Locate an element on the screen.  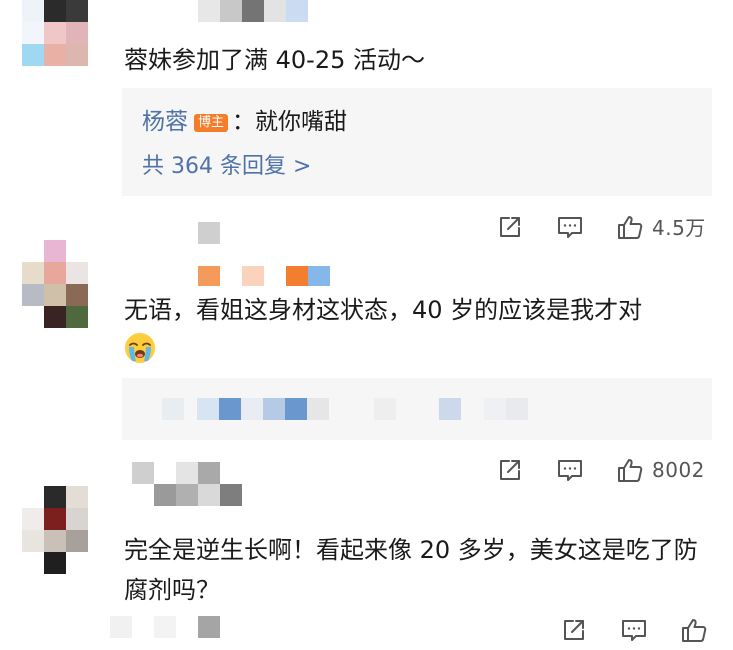
comment-actions is located at coordinates (638, 630).